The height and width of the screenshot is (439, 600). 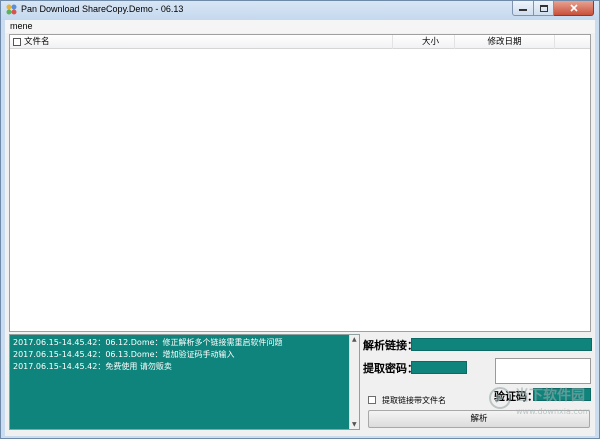 What do you see at coordinates (372, 400) in the screenshot?
I see `filename-checkbox` at bounding box center [372, 400].